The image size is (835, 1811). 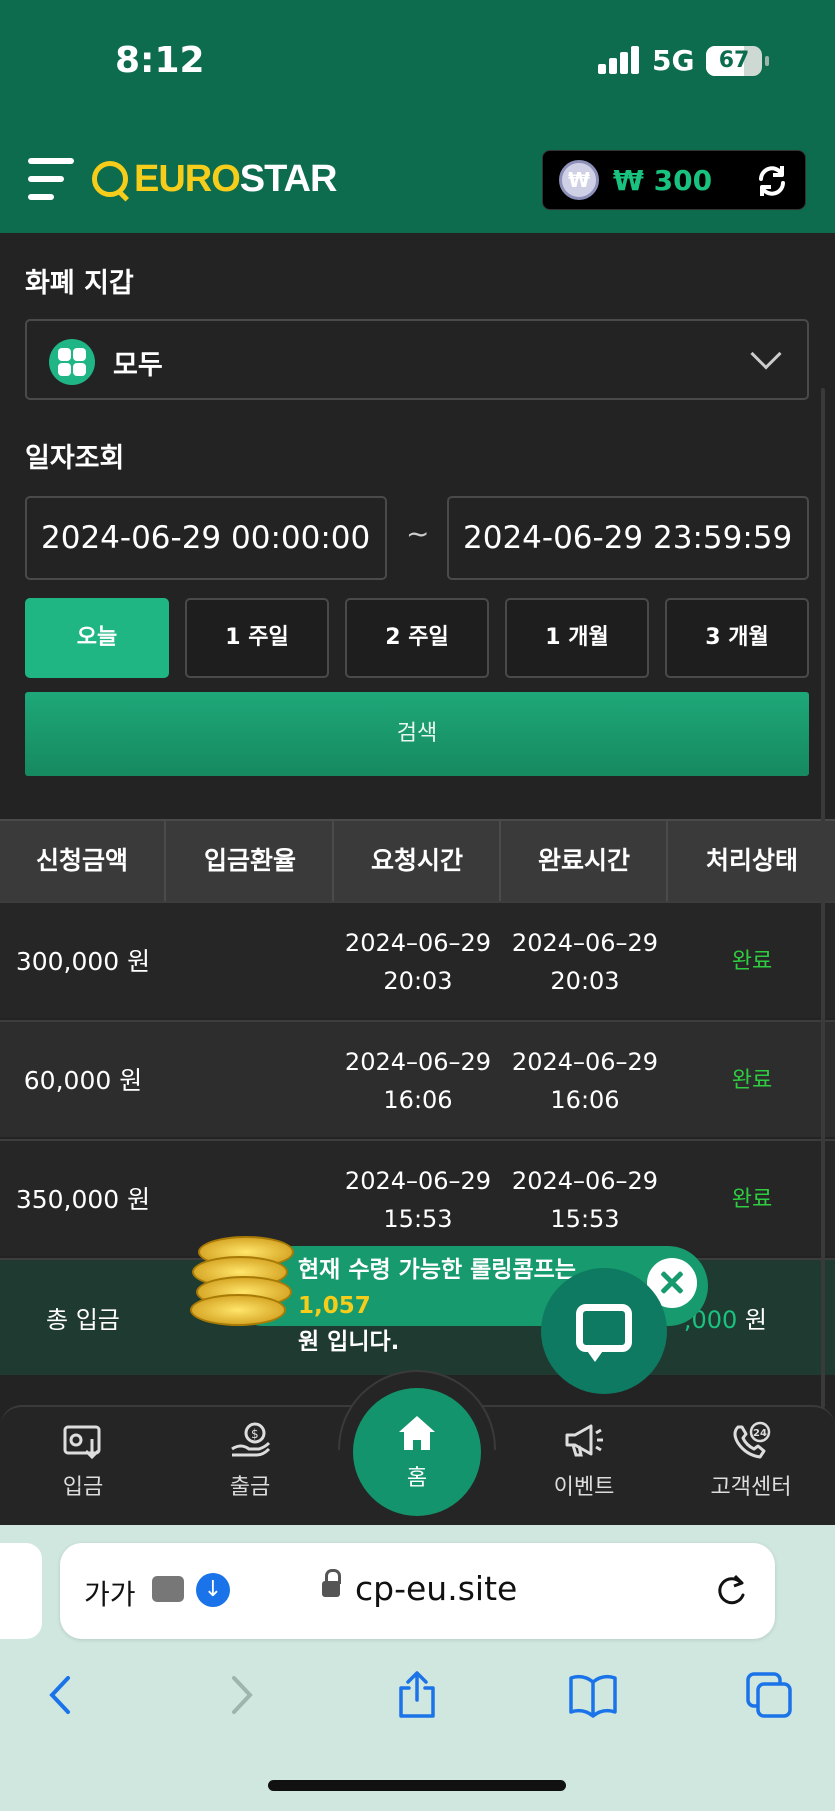 What do you see at coordinates (417, 359) in the screenshot?
I see `wallet-select: 모두` at bounding box center [417, 359].